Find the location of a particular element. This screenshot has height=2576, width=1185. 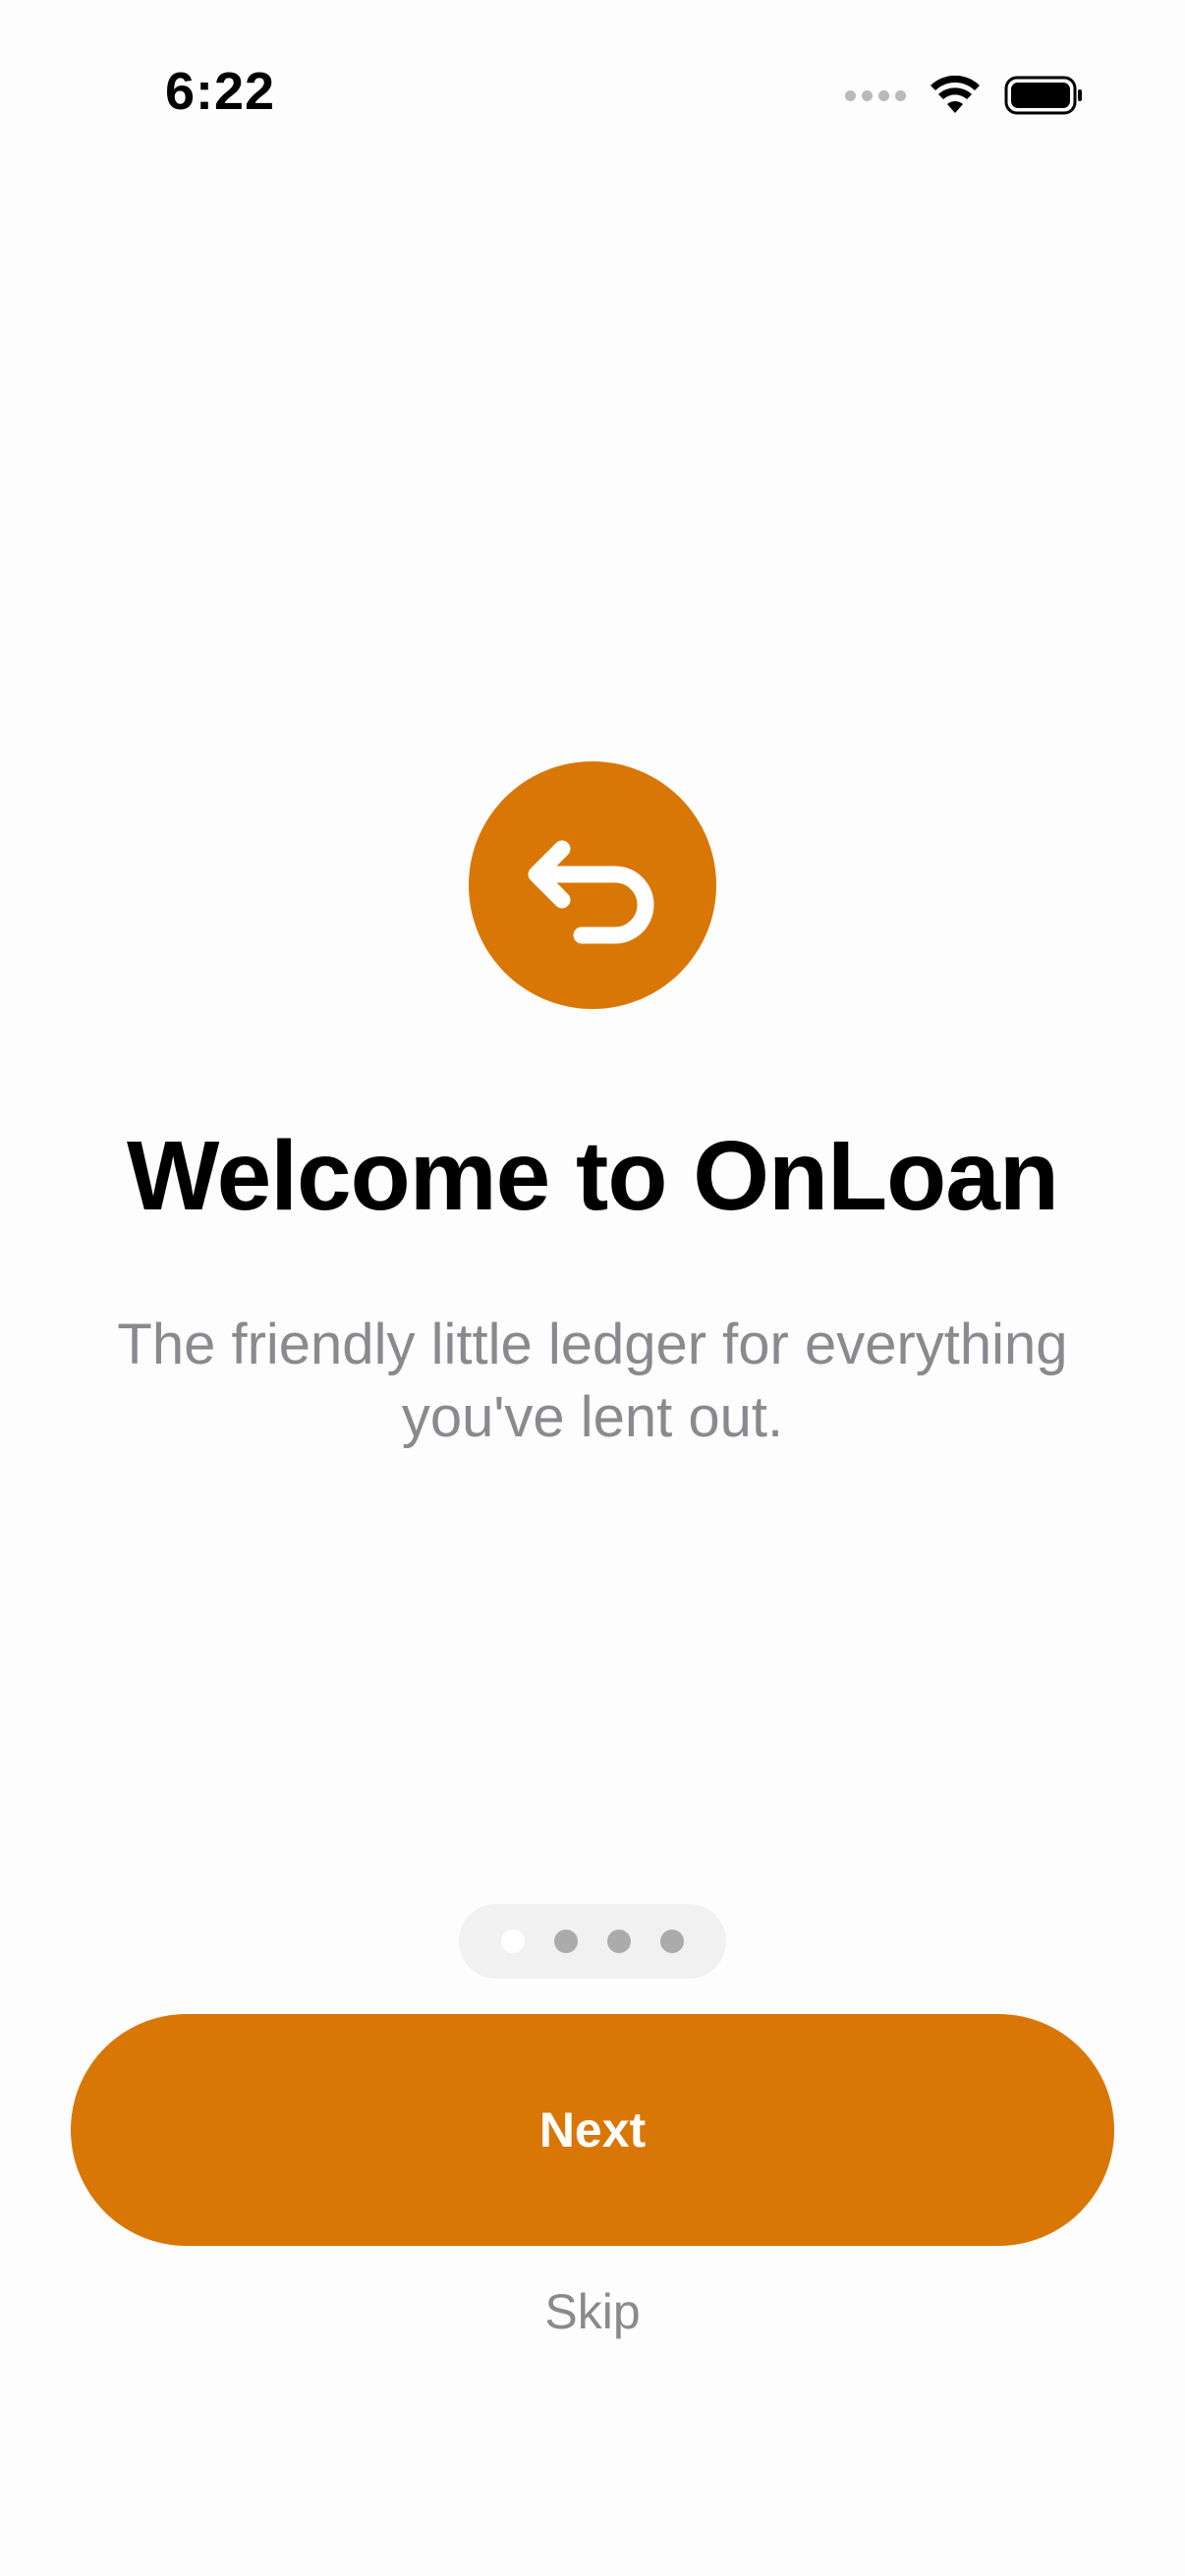

page-indicator is located at coordinates (592, 1941).